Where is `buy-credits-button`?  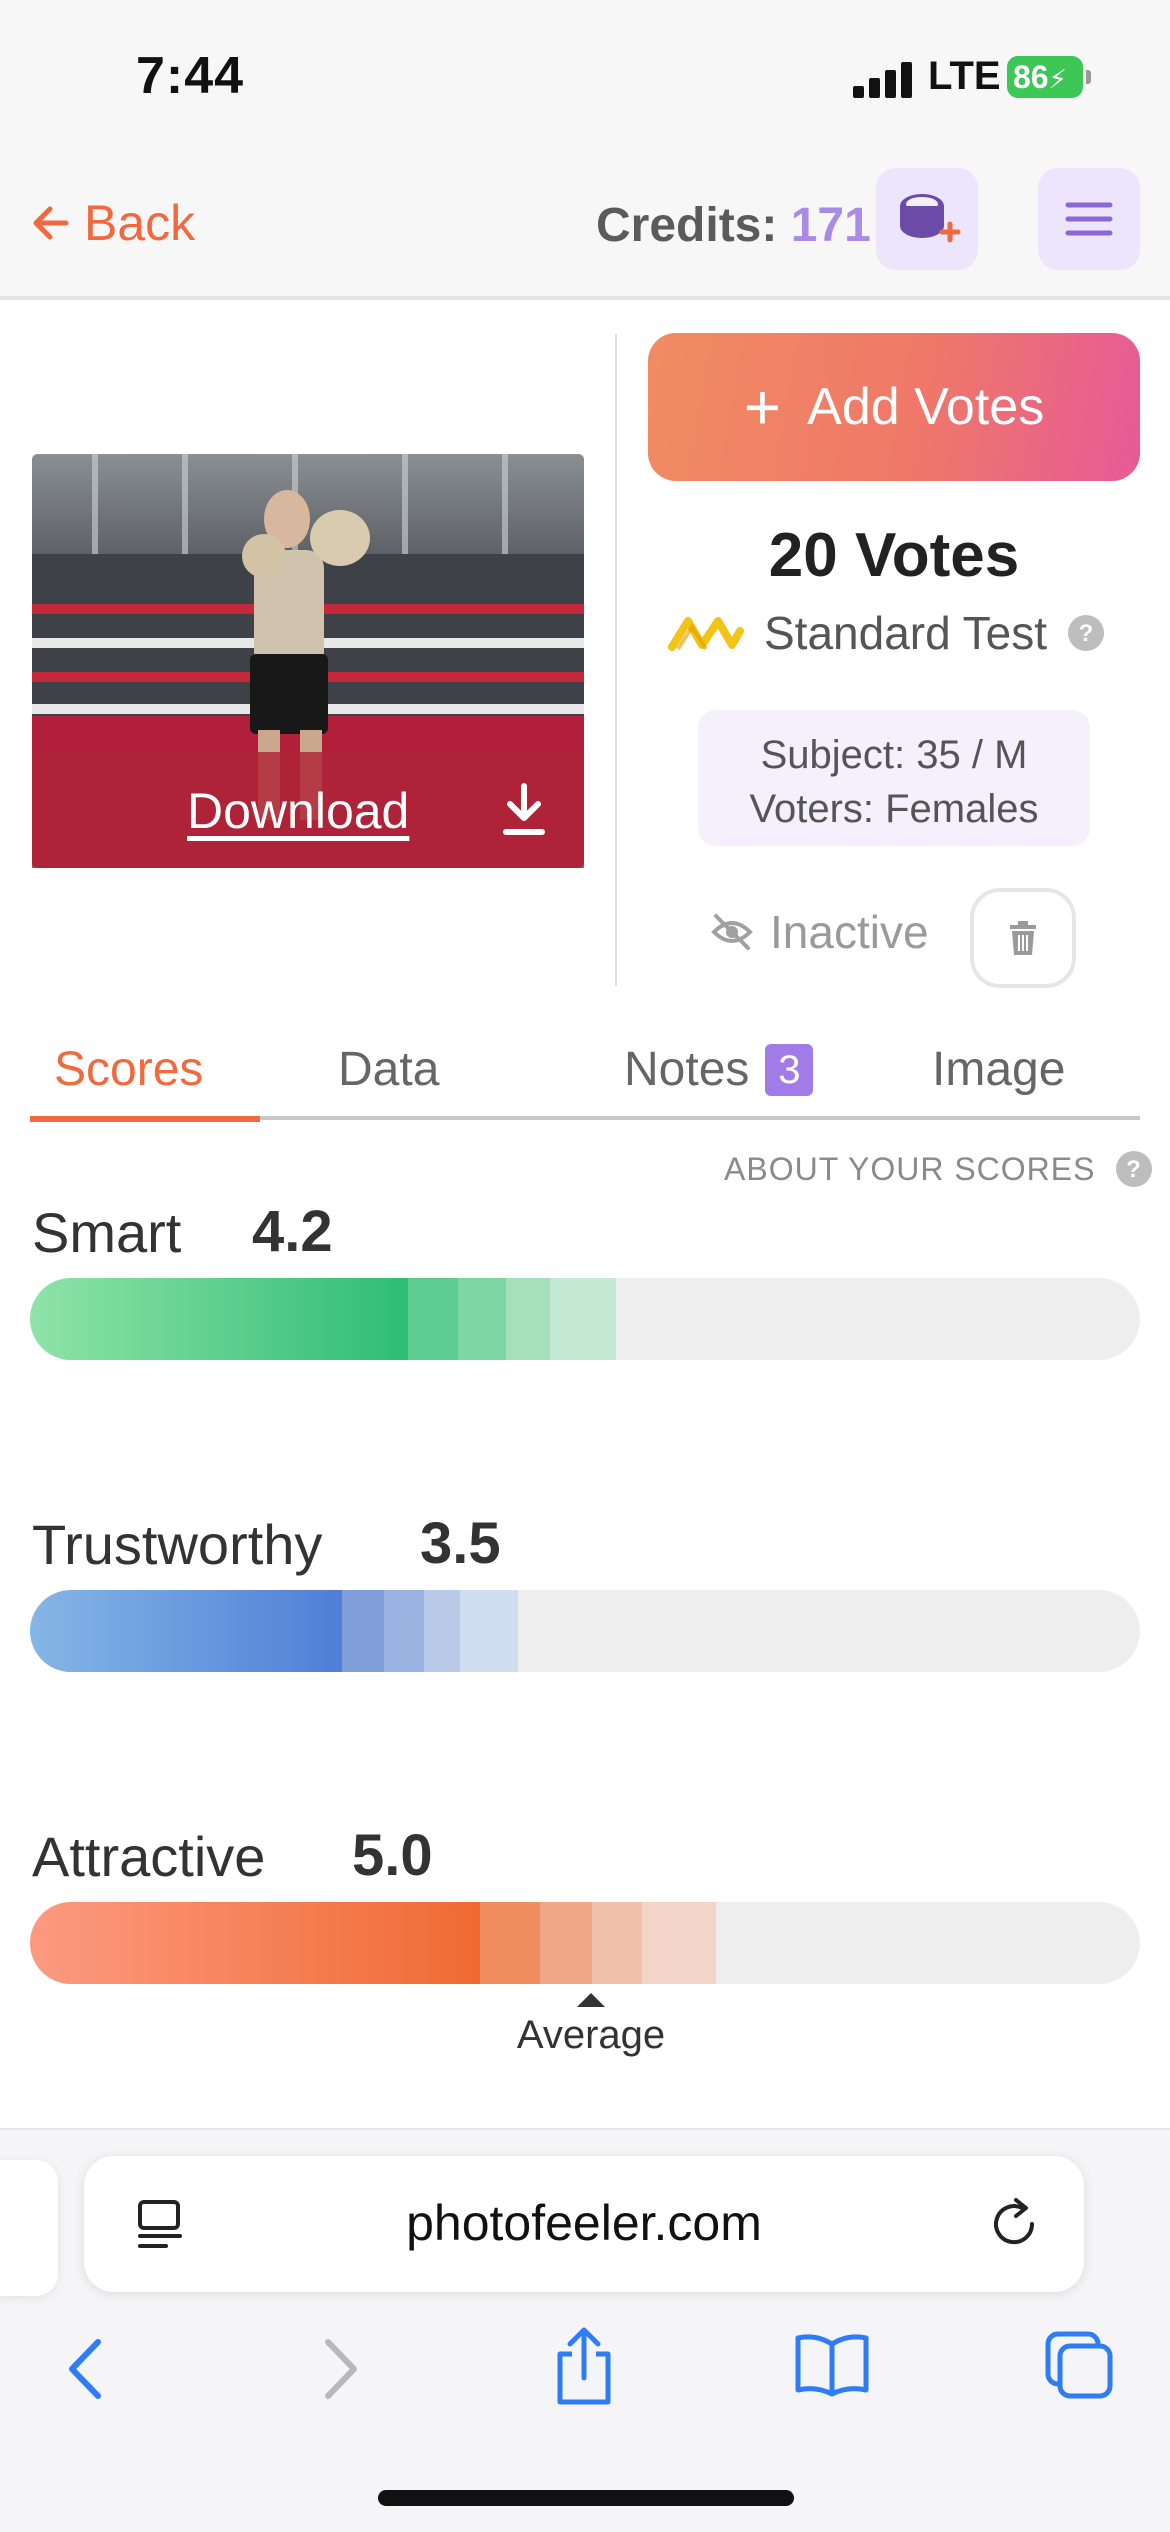 buy-credits-button is located at coordinates (927, 219).